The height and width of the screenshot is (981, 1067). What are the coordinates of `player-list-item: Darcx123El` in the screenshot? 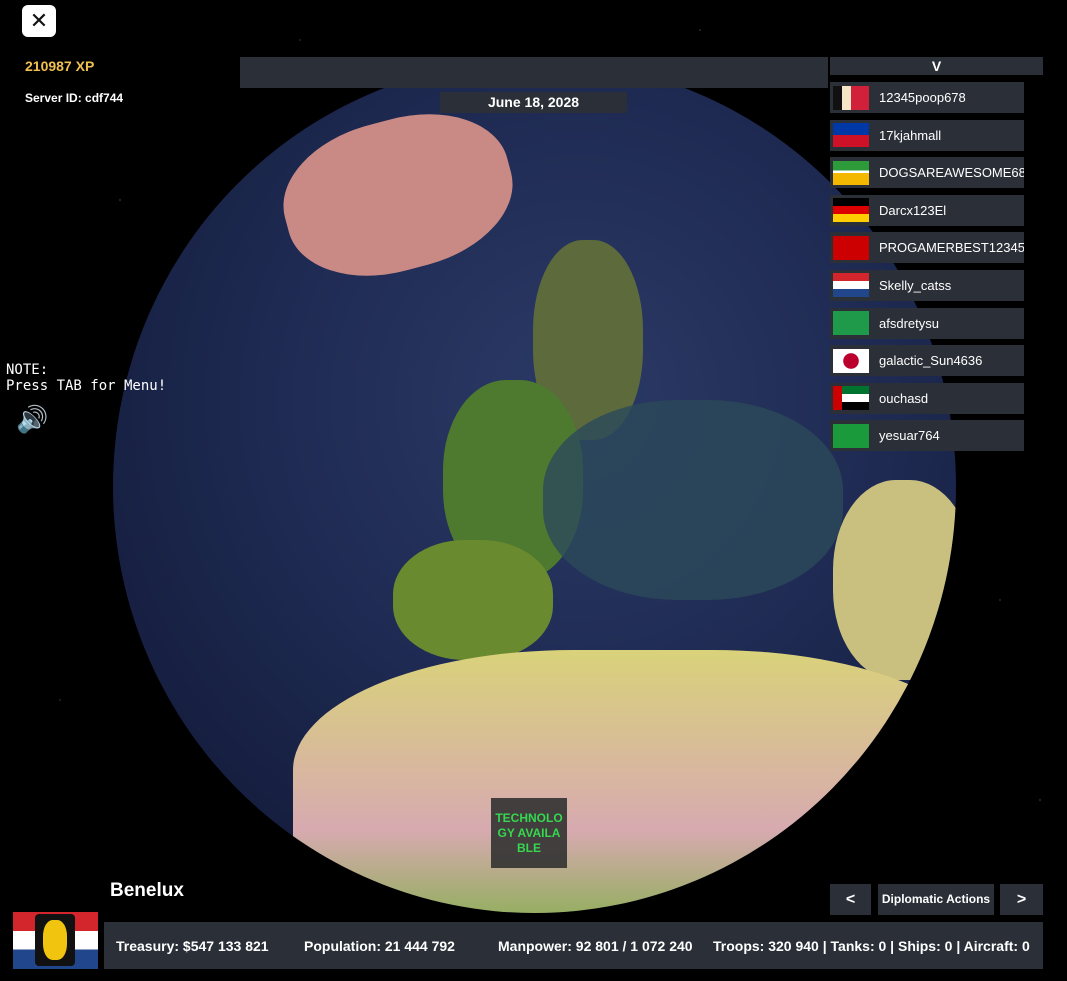 It's located at (927, 210).